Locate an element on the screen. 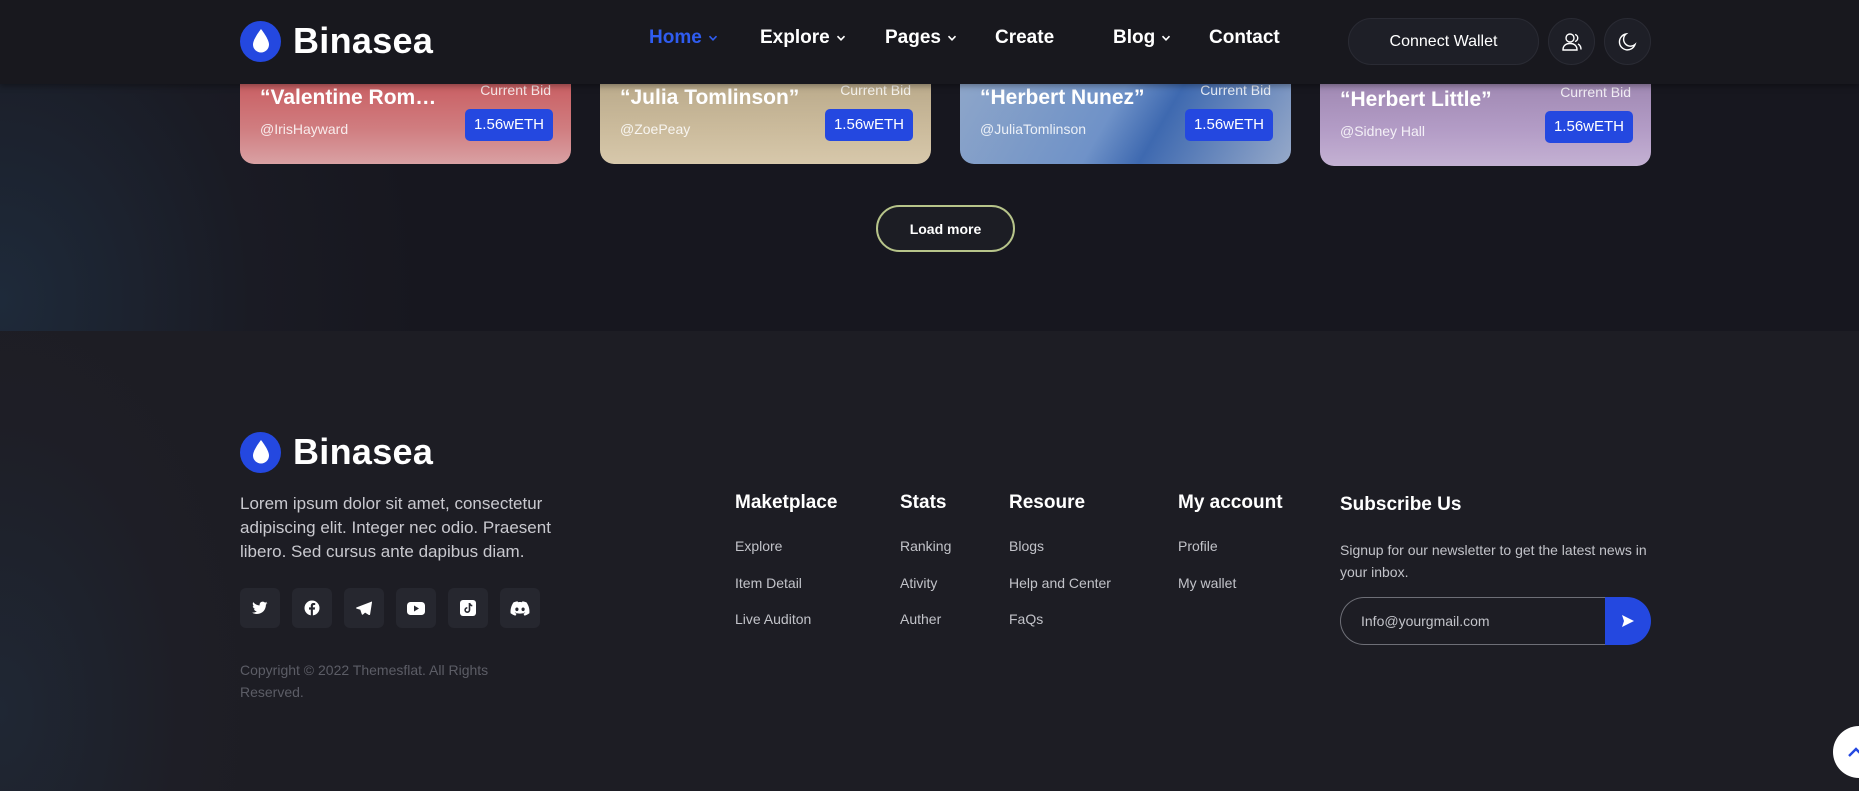 This screenshot has width=1859, height=791. nav-label: Blog is located at coordinates (1134, 37).